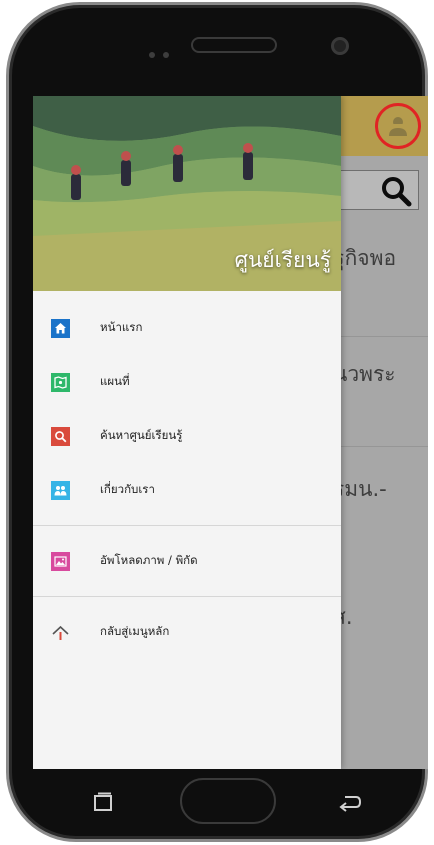 The image size is (434, 845). Describe the element at coordinates (60, 490) in the screenshot. I see `people-icon` at that location.